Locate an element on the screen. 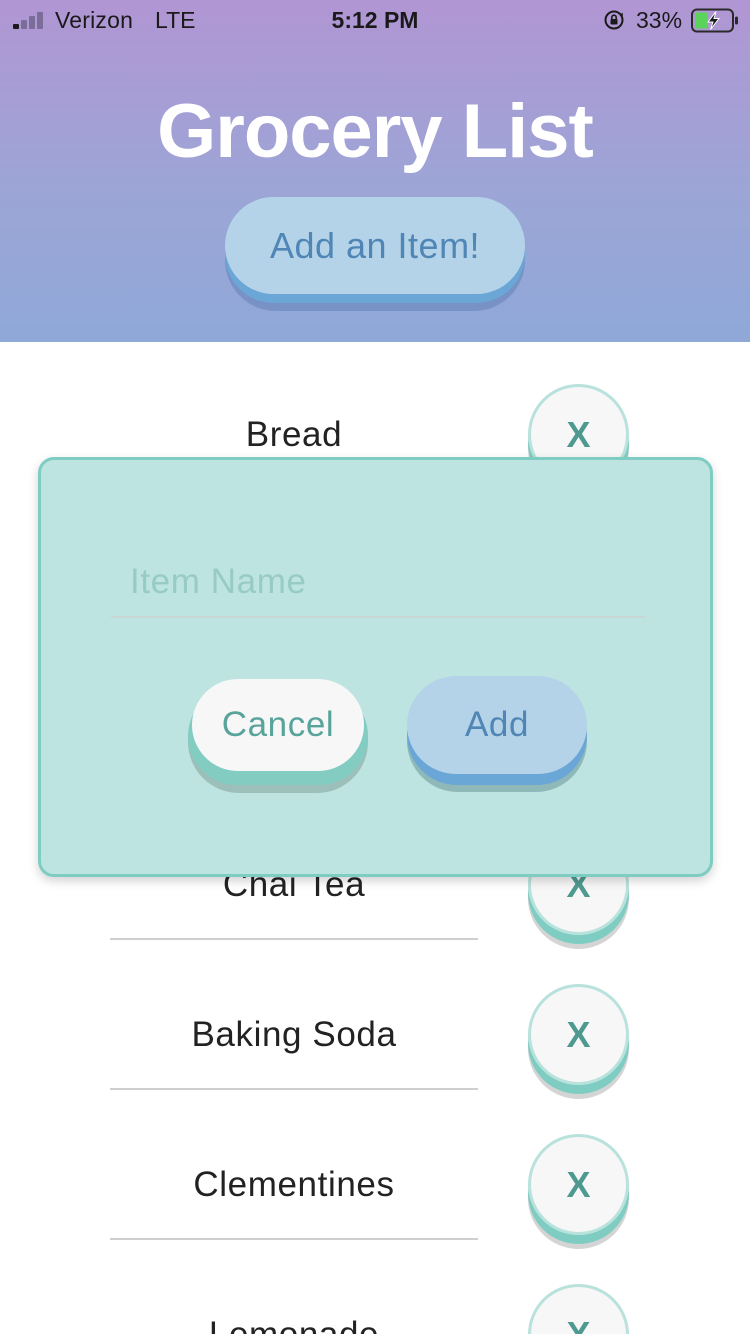 The image size is (750, 1334). item-name: Clementines is located at coordinates (294, 1184).